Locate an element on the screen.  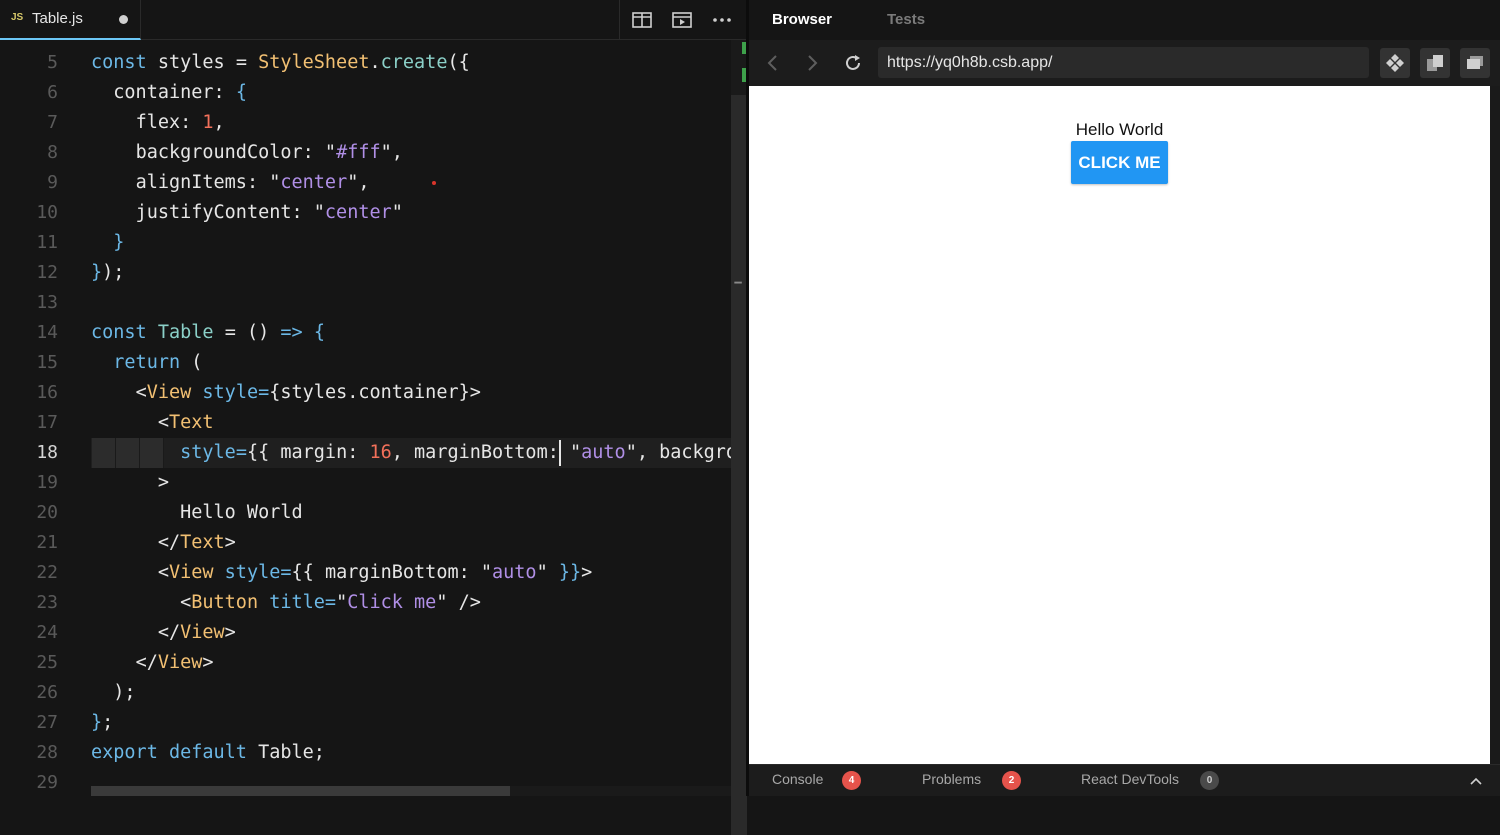
new-window-icon is located at coordinates (1435, 63).